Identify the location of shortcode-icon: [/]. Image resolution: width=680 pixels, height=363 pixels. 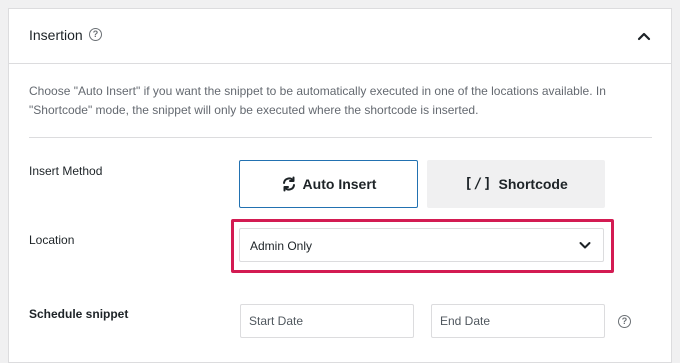
(478, 184).